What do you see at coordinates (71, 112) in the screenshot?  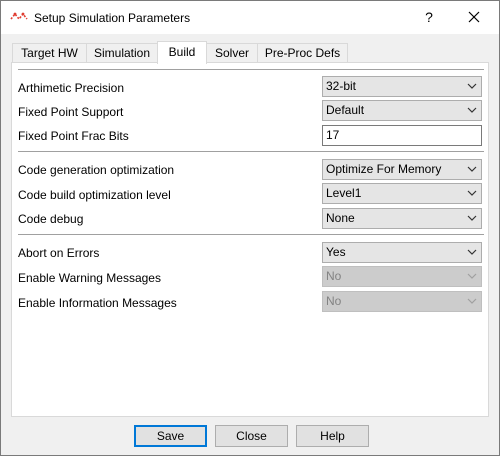 I see `fixed-point-label: Fixed Point Support` at bounding box center [71, 112].